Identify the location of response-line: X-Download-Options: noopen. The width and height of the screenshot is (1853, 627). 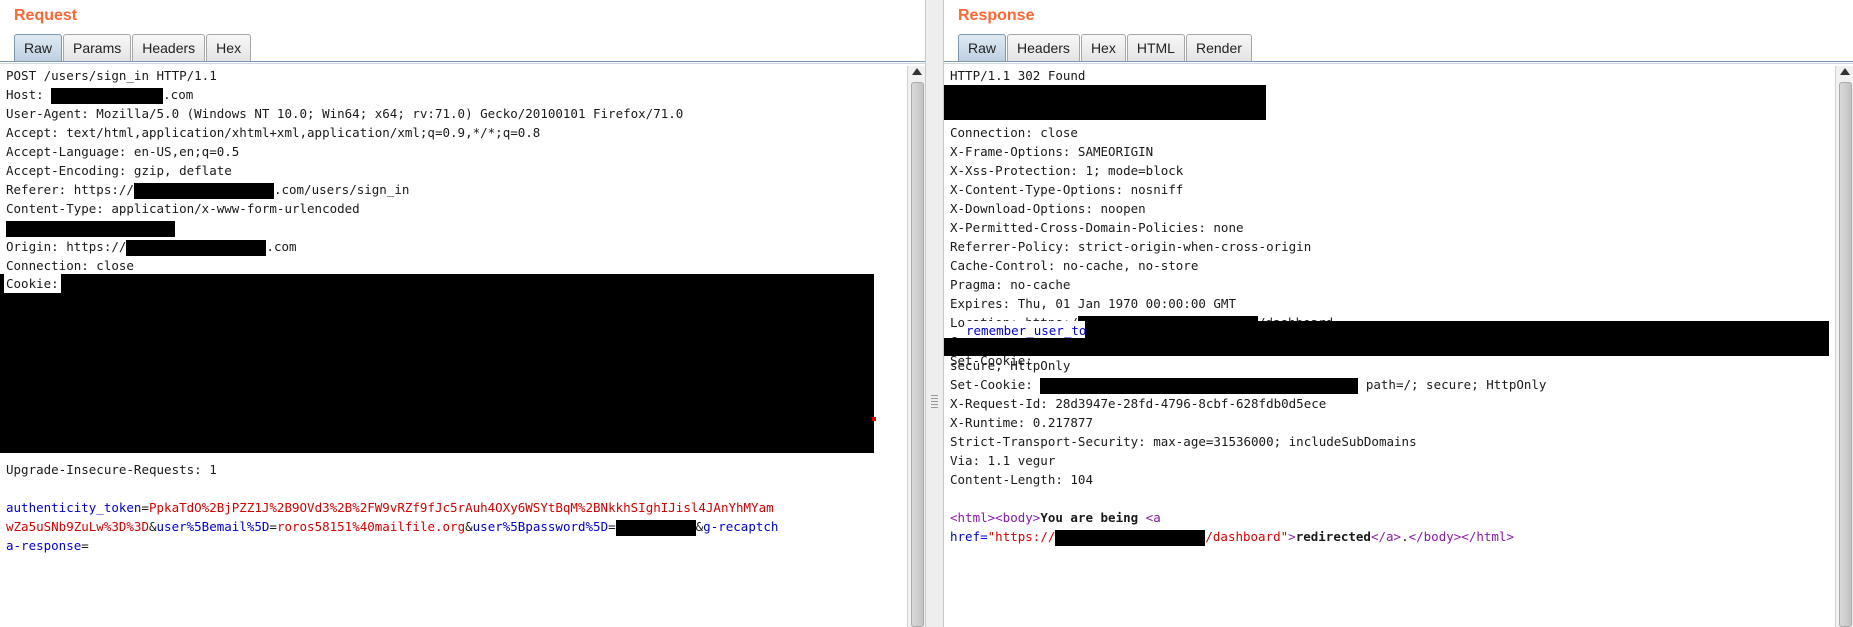
(1048, 208).